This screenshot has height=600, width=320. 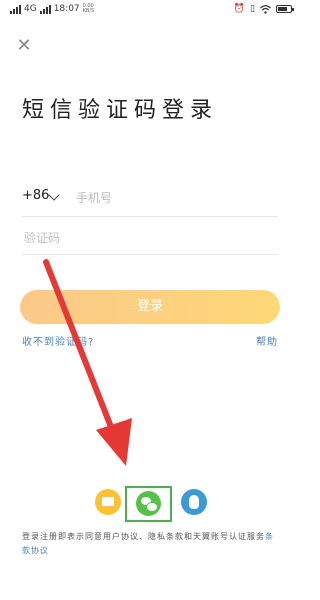 What do you see at coordinates (120, 110) in the screenshot?
I see `page-title: 短信验证码登录` at bounding box center [120, 110].